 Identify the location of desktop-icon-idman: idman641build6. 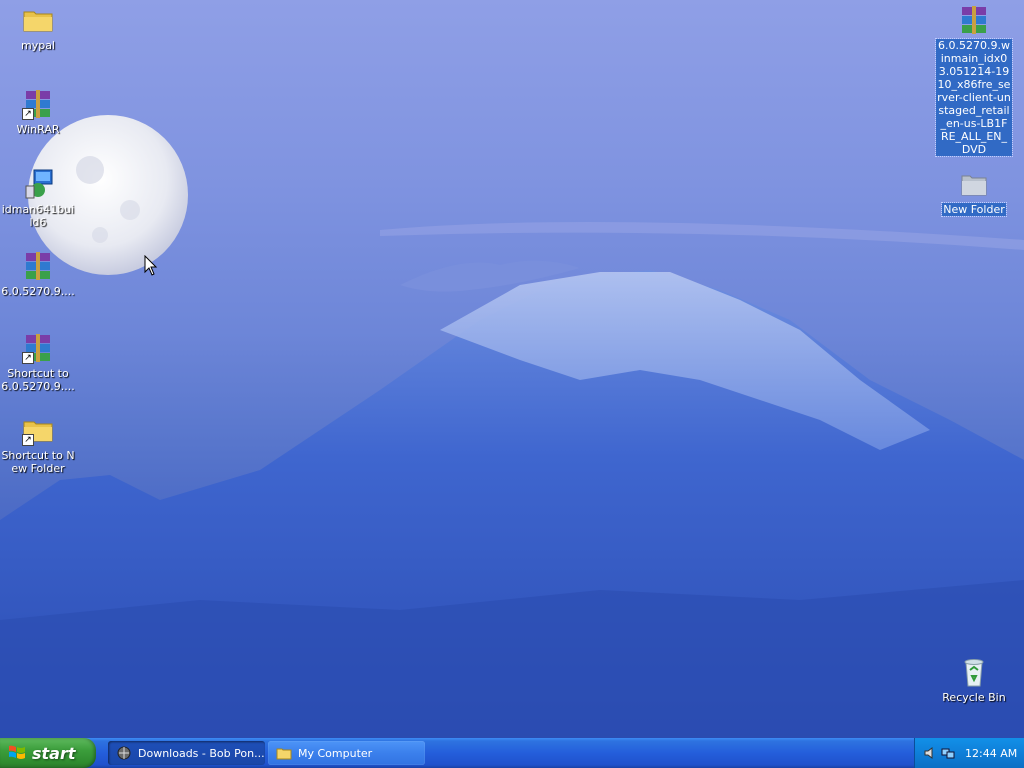
(38, 198).